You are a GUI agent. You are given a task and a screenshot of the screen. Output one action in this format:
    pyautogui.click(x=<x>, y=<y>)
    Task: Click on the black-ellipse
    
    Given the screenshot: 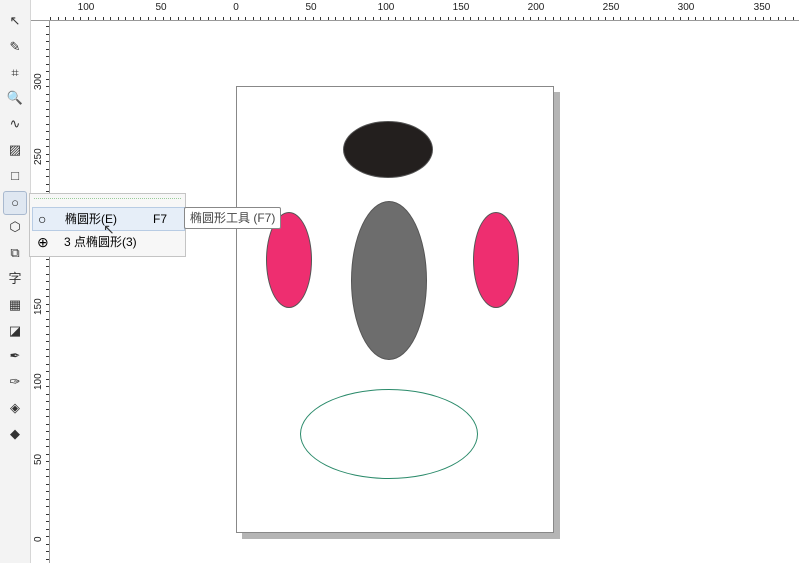 What is the action you would take?
    pyautogui.click(x=388, y=149)
    